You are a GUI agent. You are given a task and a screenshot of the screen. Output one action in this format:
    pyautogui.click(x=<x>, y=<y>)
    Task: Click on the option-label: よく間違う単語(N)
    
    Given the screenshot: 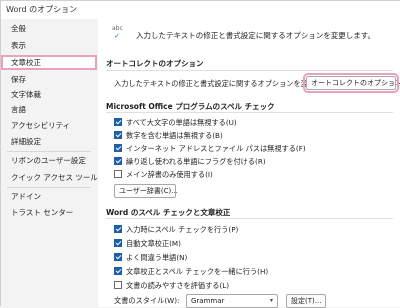 What is the action you would take?
    pyautogui.click(x=157, y=257)
    